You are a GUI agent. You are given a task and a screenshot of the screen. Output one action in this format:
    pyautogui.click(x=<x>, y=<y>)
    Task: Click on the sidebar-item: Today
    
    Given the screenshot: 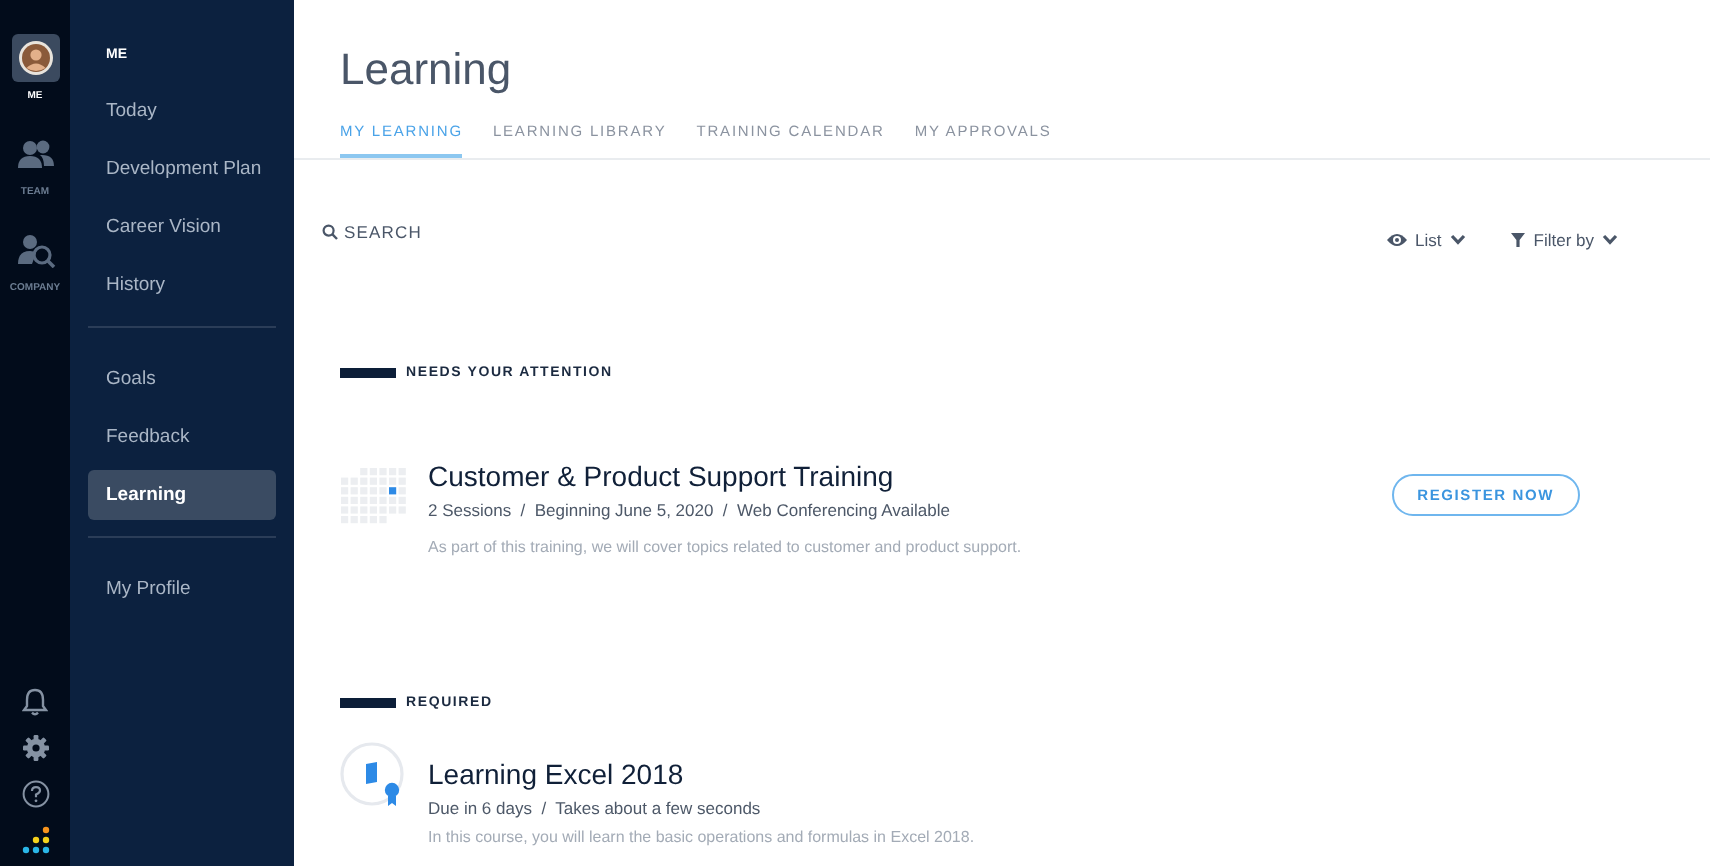 What is the action you would take?
    pyautogui.click(x=182, y=111)
    